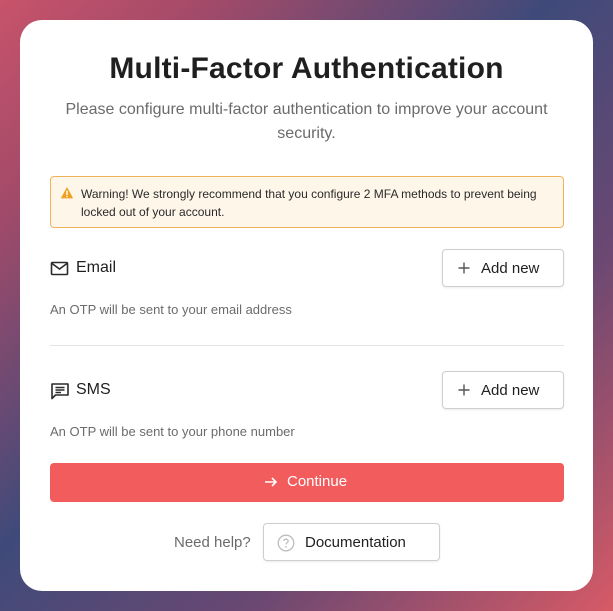 Image resolution: width=613 pixels, height=611 pixels. I want to click on continue-button: Continue, so click(307, 482).